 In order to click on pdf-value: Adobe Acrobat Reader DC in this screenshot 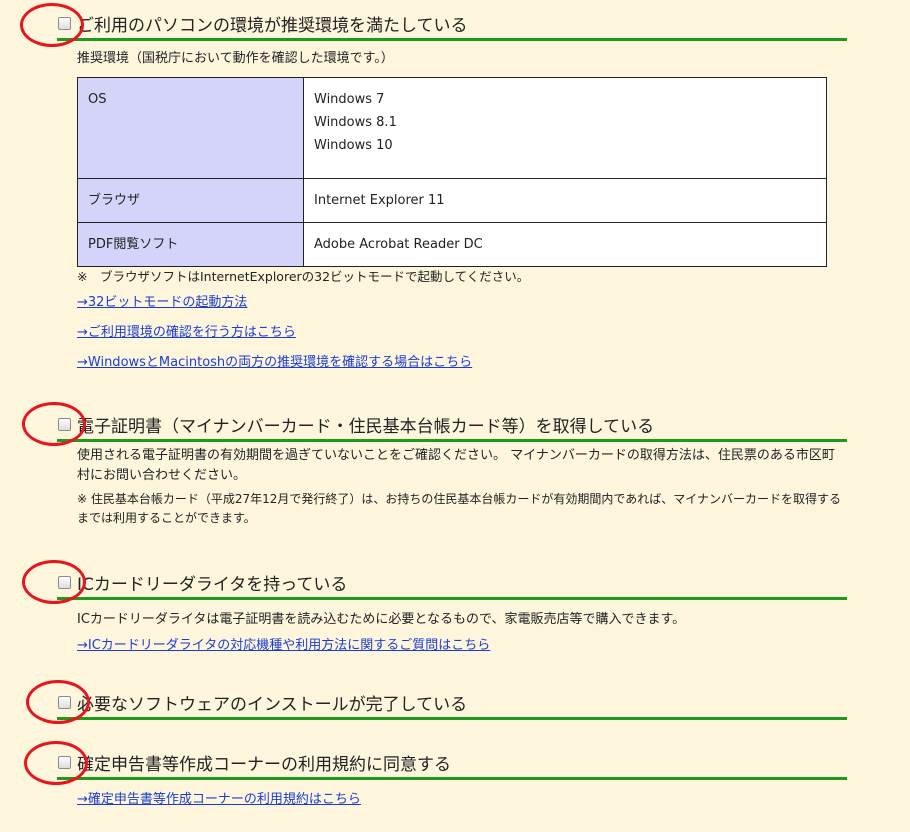, I will do `click(565, 244)`.